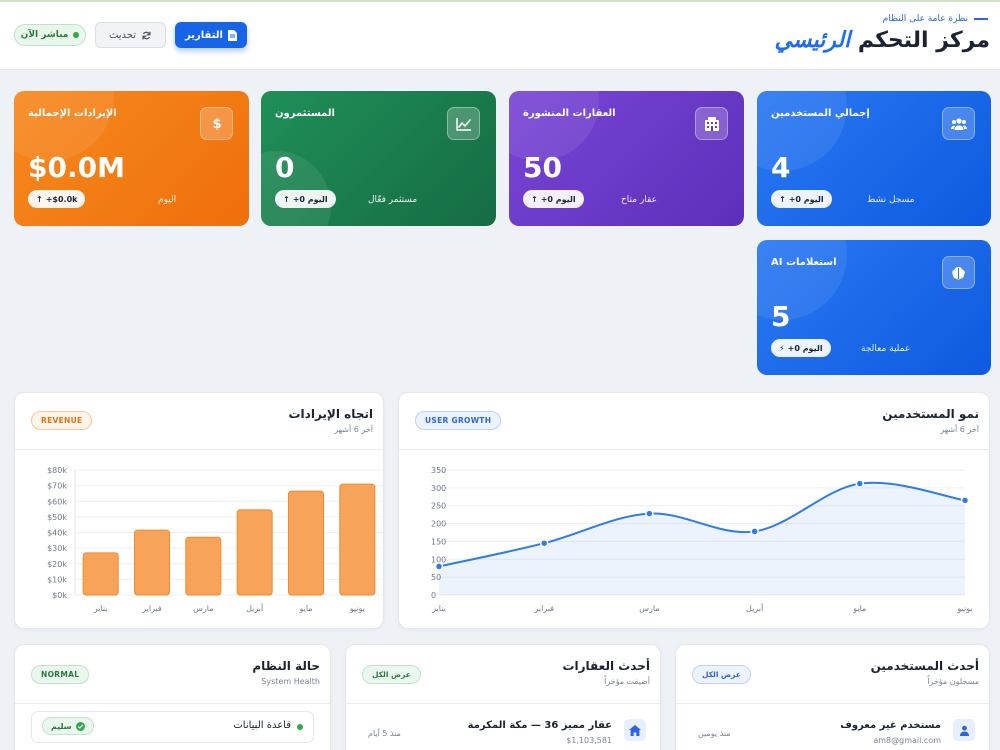  I want to click on list-item: مستخدم غير معروف am8@gmail.com منذ يومين, so click(832, 734).